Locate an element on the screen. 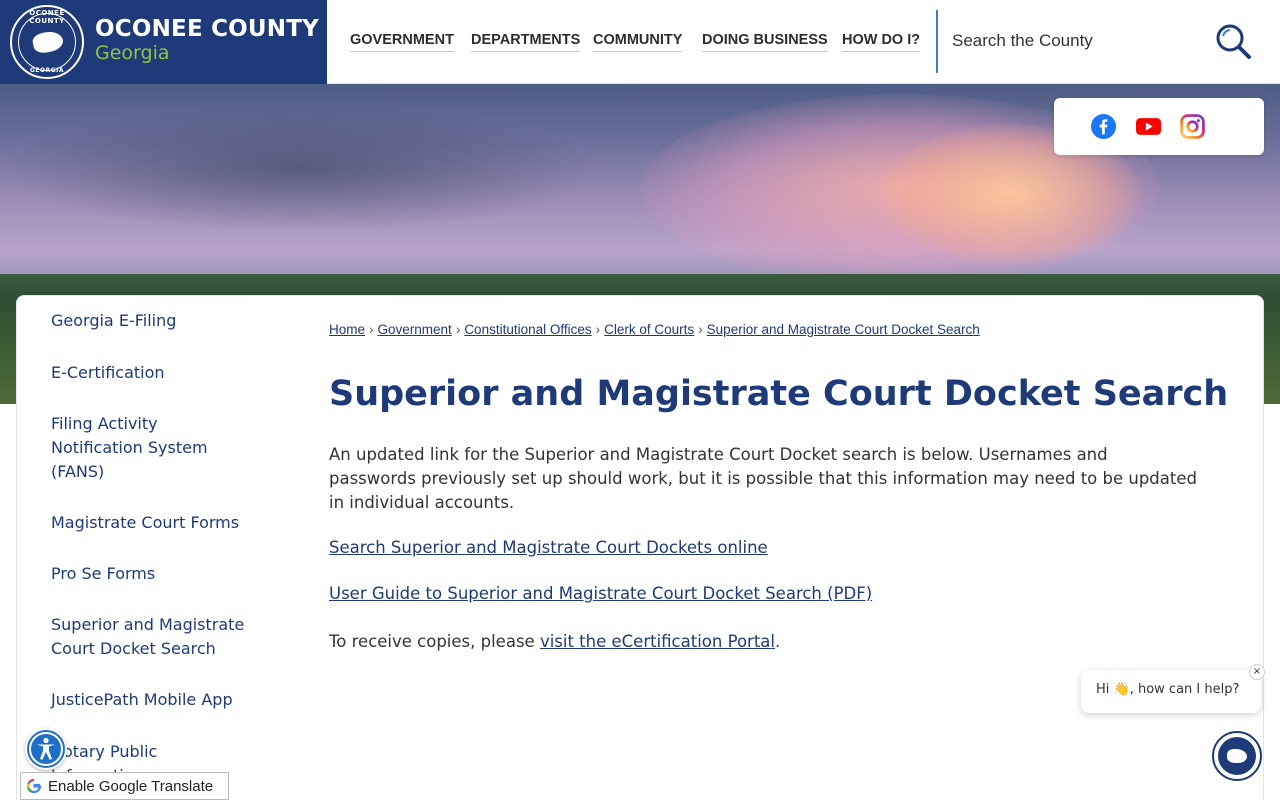  county-seal-icon: OCONEE COUNTY GEORGIA is located at coordinates (47, 42).